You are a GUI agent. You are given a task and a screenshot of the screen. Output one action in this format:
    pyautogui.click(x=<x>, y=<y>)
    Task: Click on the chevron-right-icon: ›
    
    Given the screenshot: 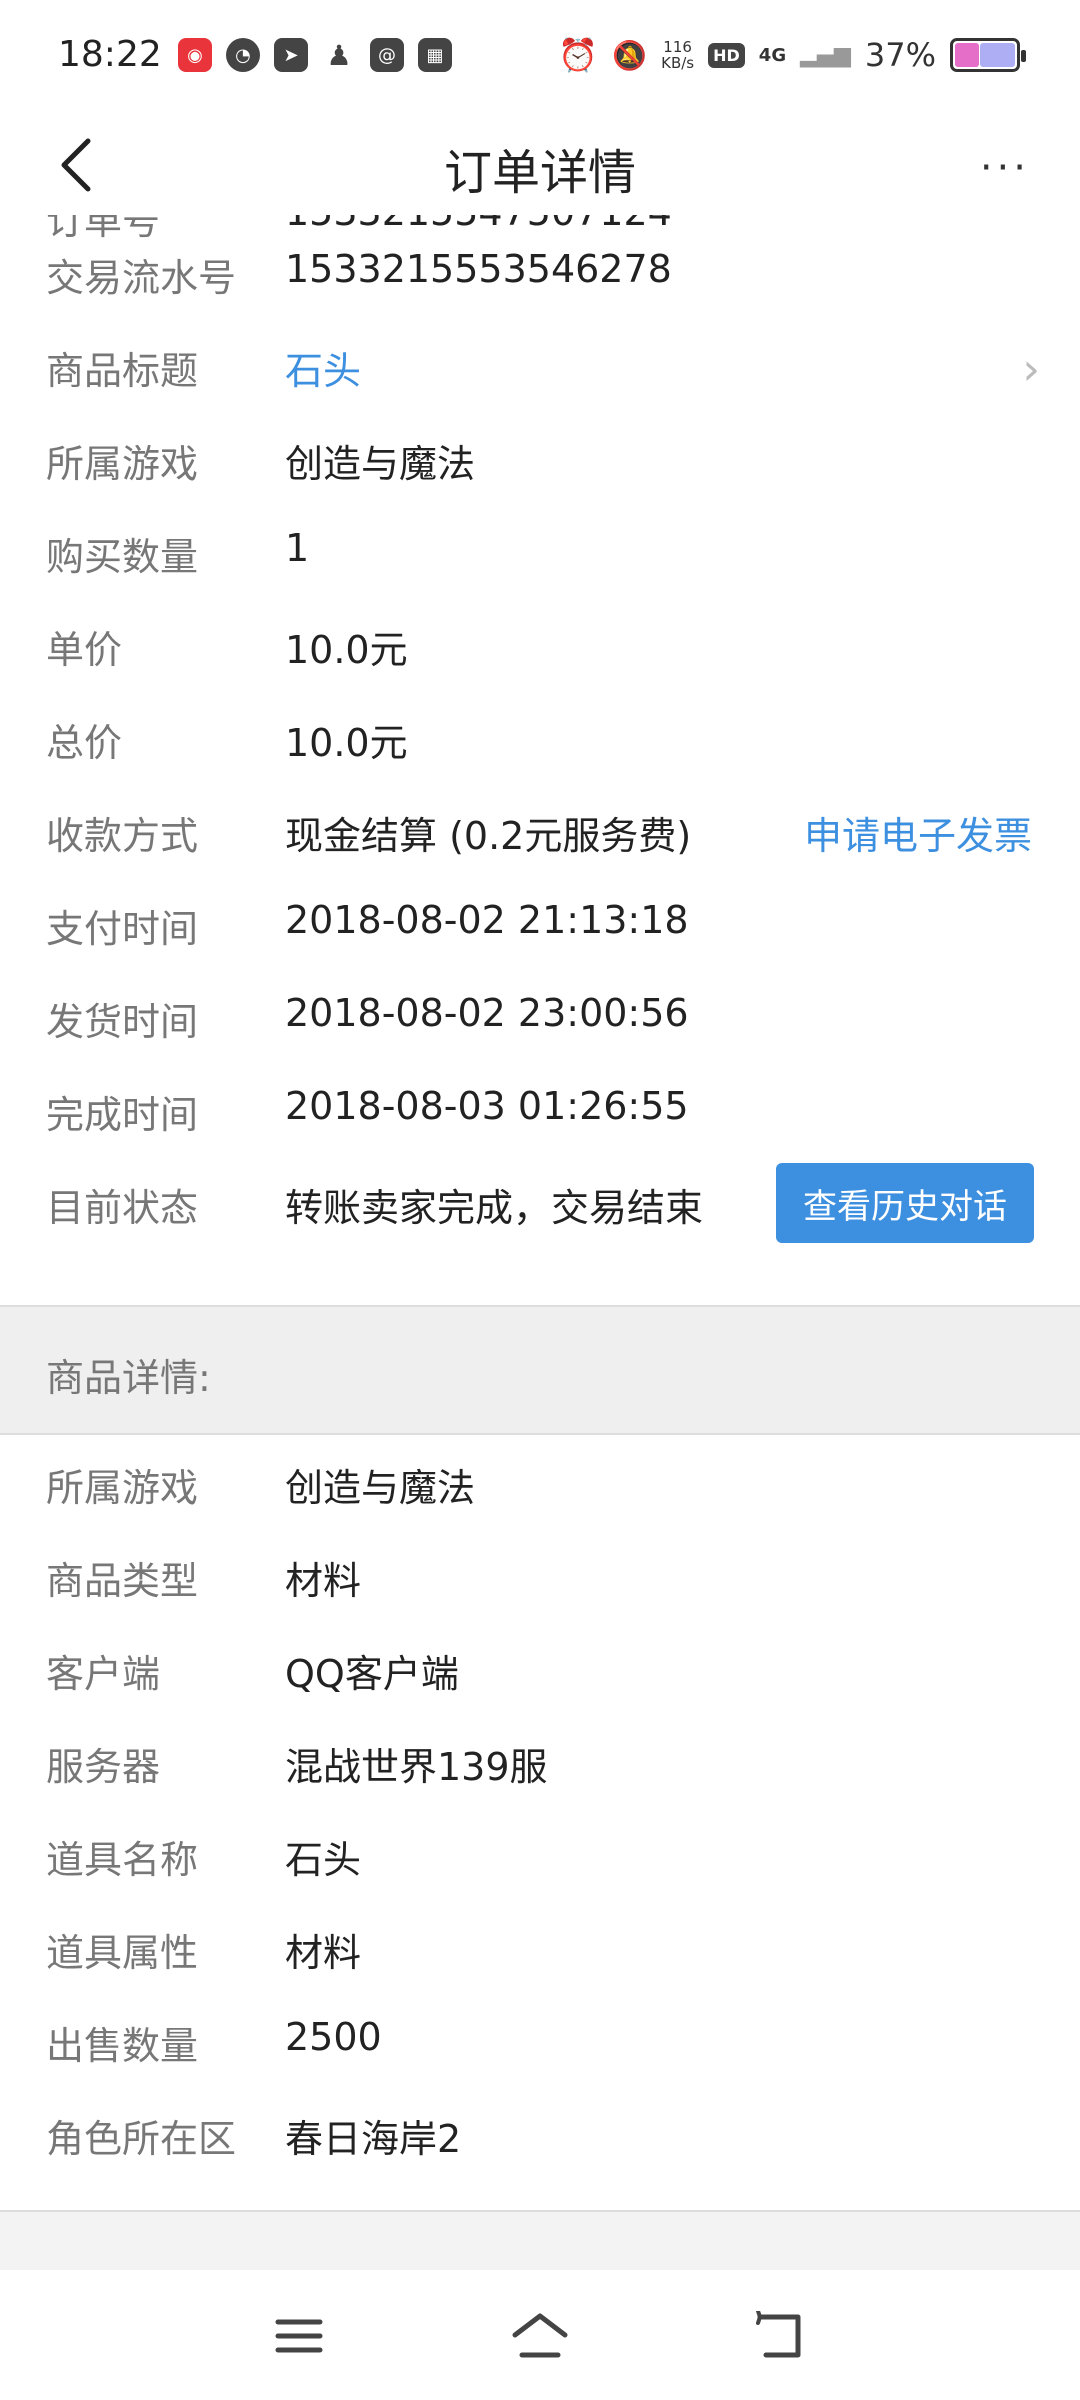 What is the action you would take?
    pyautogui.click(x=1031, y=369)
    